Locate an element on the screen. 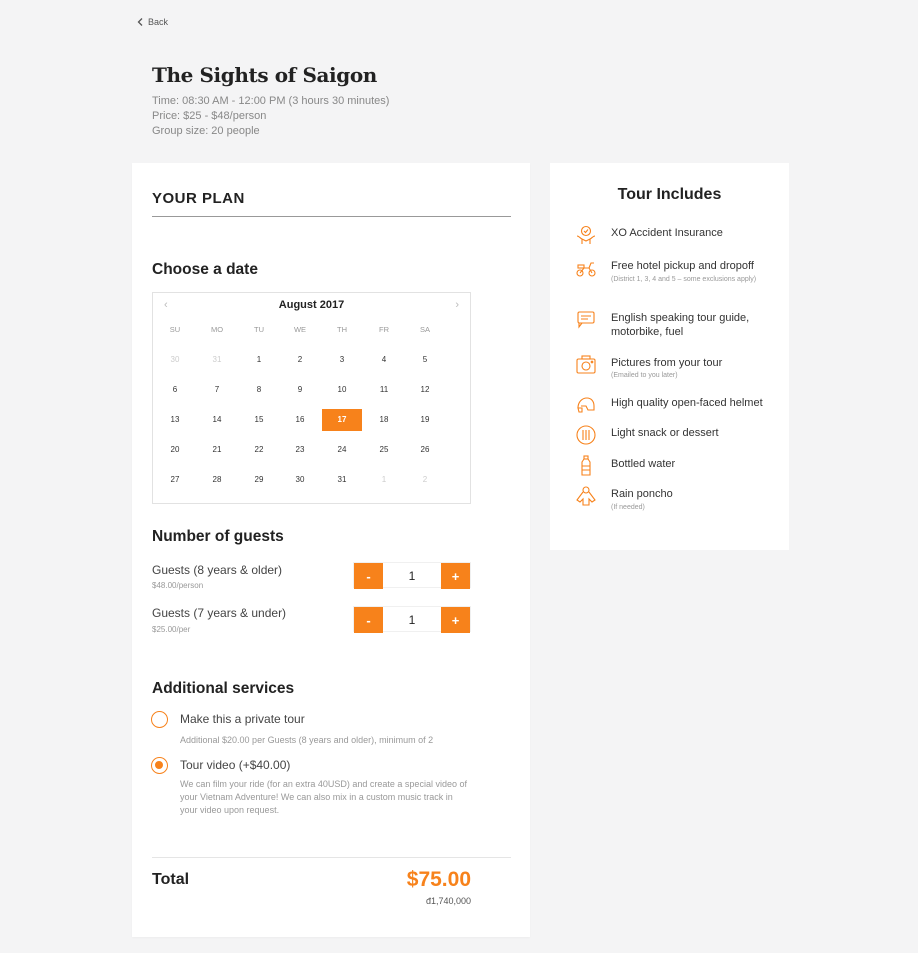  total-label: Total is located at coordinates (171, 879).